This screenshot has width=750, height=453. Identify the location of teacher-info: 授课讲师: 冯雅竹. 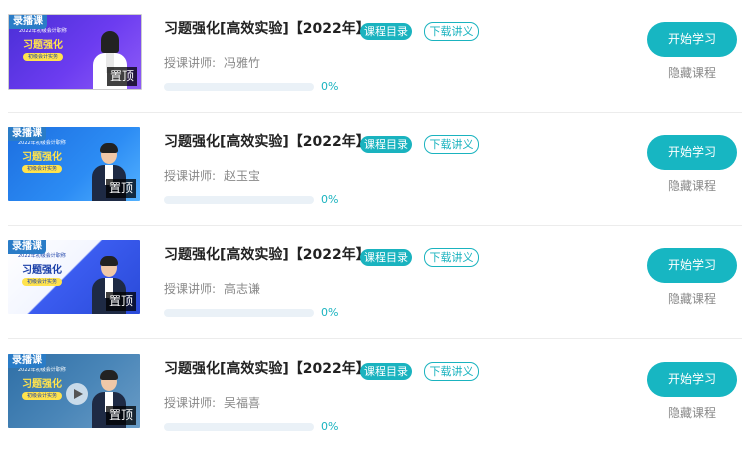
(212, 62).